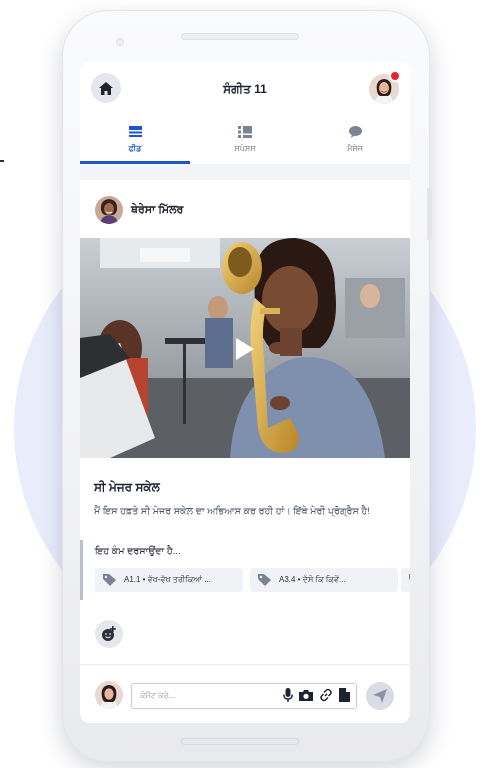 Image resolution: width=481 pixels, height=768 pixels. I want to click on post-title: ਸੀ ਮੇਜਰ ਸਕੇਲ, so click(127, 487).